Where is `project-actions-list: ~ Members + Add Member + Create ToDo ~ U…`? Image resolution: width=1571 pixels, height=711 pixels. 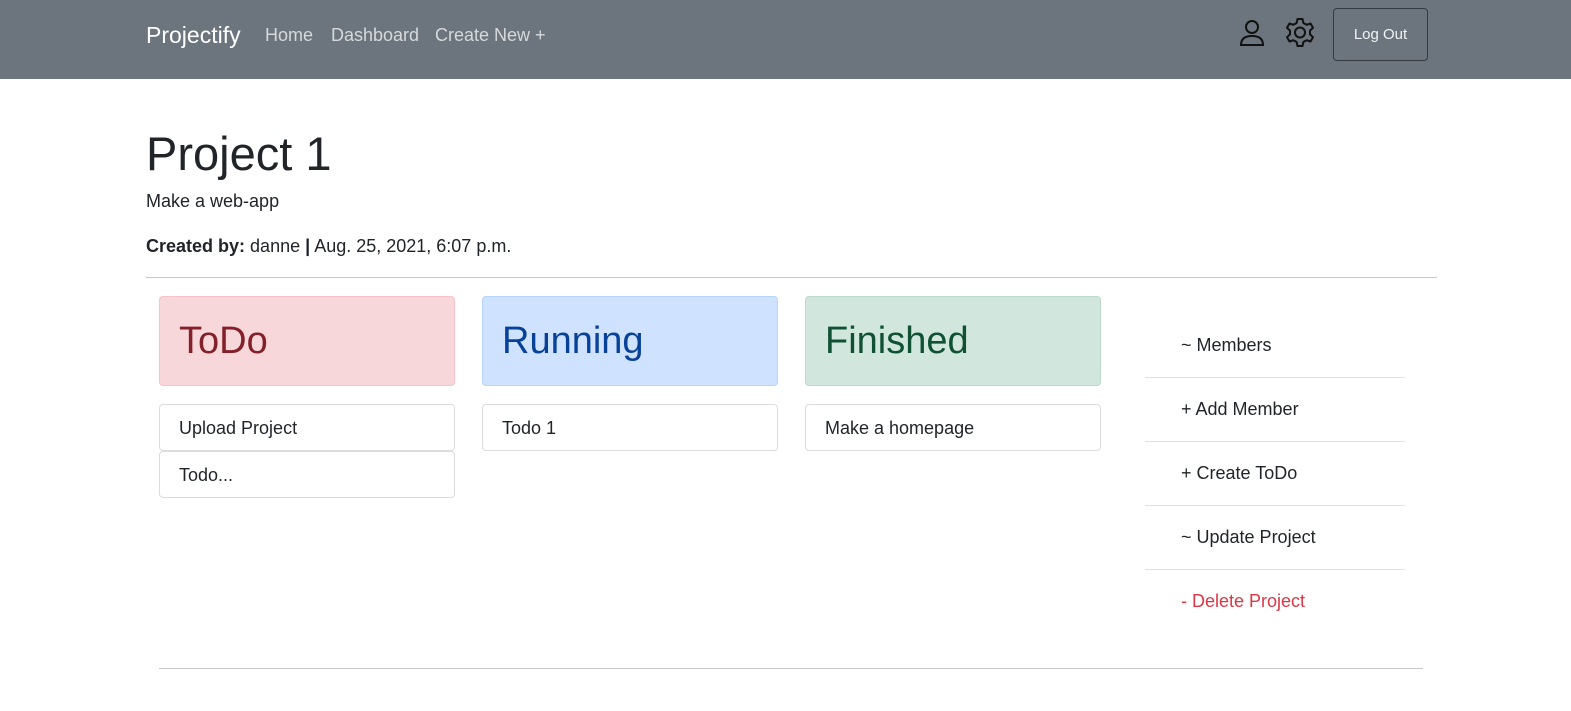 project-actions-list: ~ Members + Add Member + Create ToDo ~ U… is located at coordinates (1275, 474).